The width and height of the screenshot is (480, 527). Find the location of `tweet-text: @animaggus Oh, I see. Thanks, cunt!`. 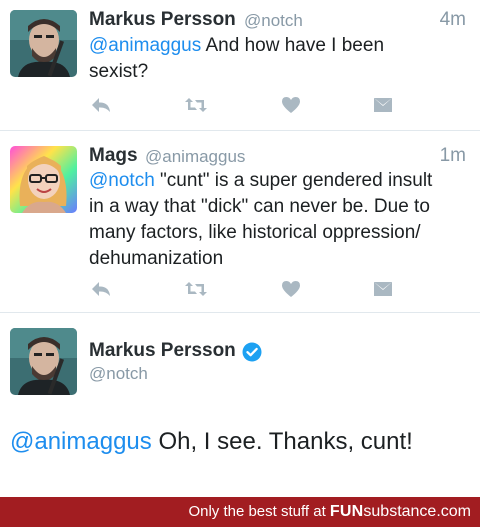

tweet-text: @animaggus Oh, I see. Thanks, cunt! is located at coordinates (211, 442).